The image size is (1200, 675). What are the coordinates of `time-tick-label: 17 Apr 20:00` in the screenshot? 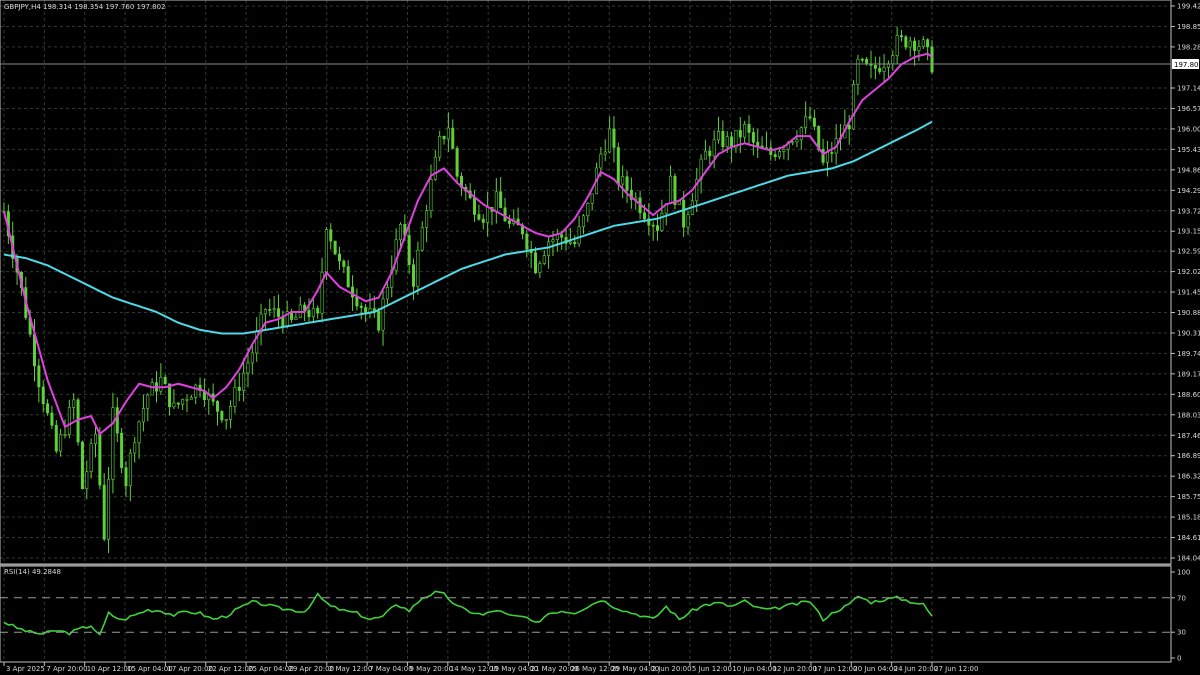 It's located at (190, 669).